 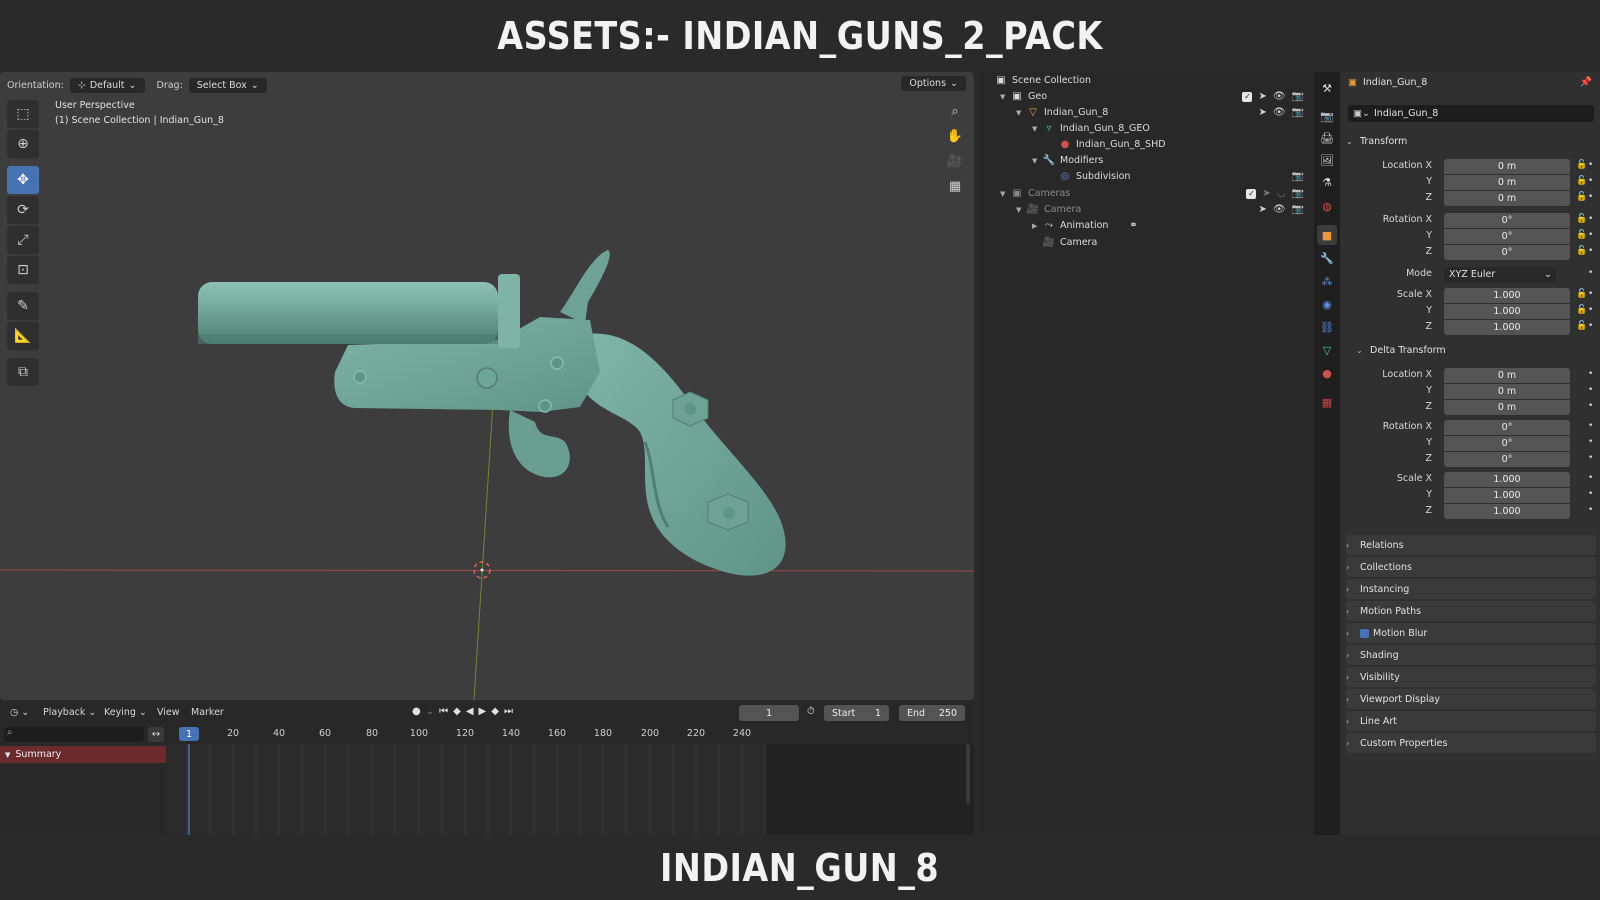 I want to click on panel-line-art: › Line Art, so click(x=1471, y=721).